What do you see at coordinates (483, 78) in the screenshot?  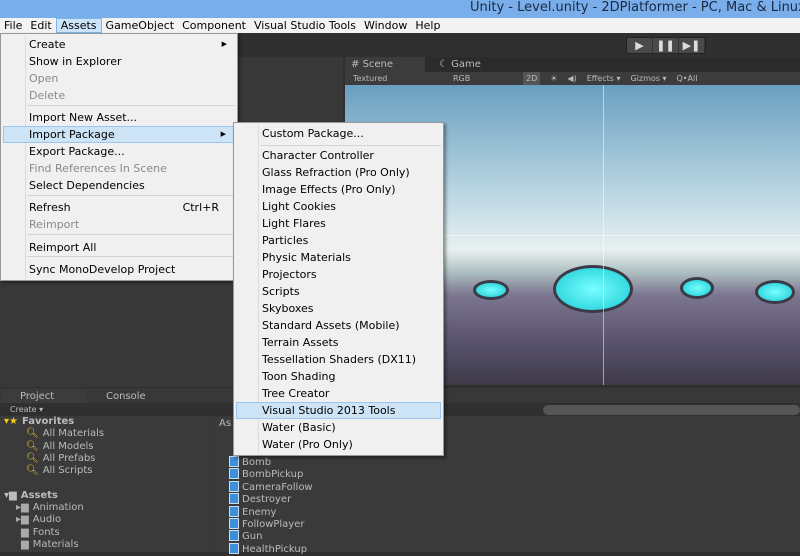 I see `scene-toolbar-item: RGB` at bounding box center [483, 78].